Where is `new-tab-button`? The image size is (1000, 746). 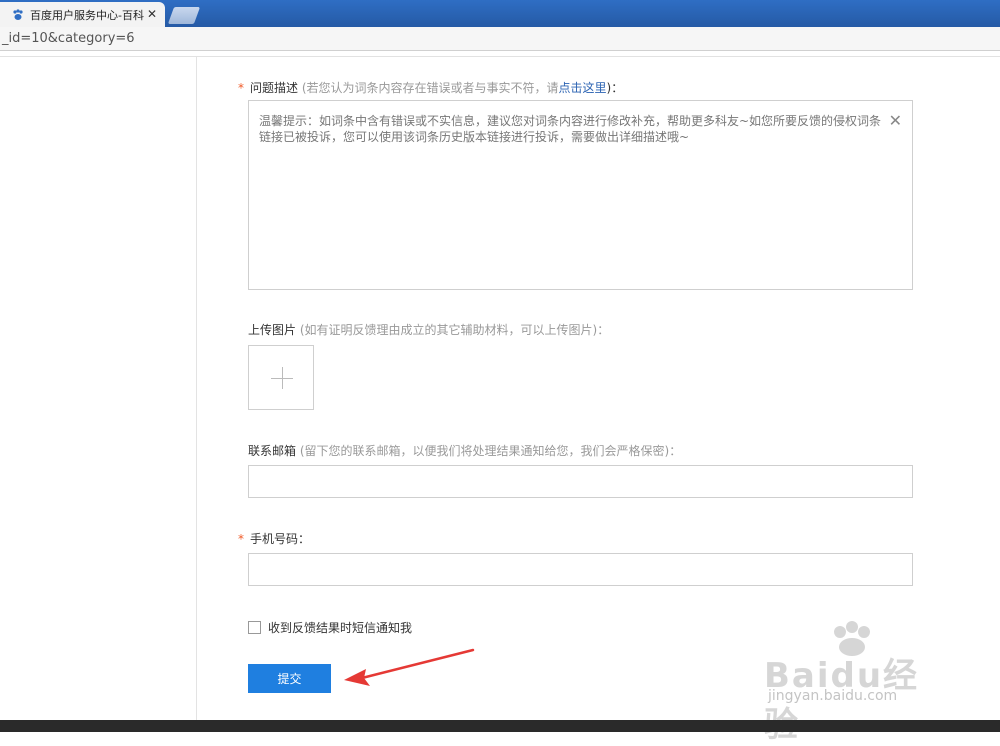 new-tab-button is located at coordinates (184, 15).